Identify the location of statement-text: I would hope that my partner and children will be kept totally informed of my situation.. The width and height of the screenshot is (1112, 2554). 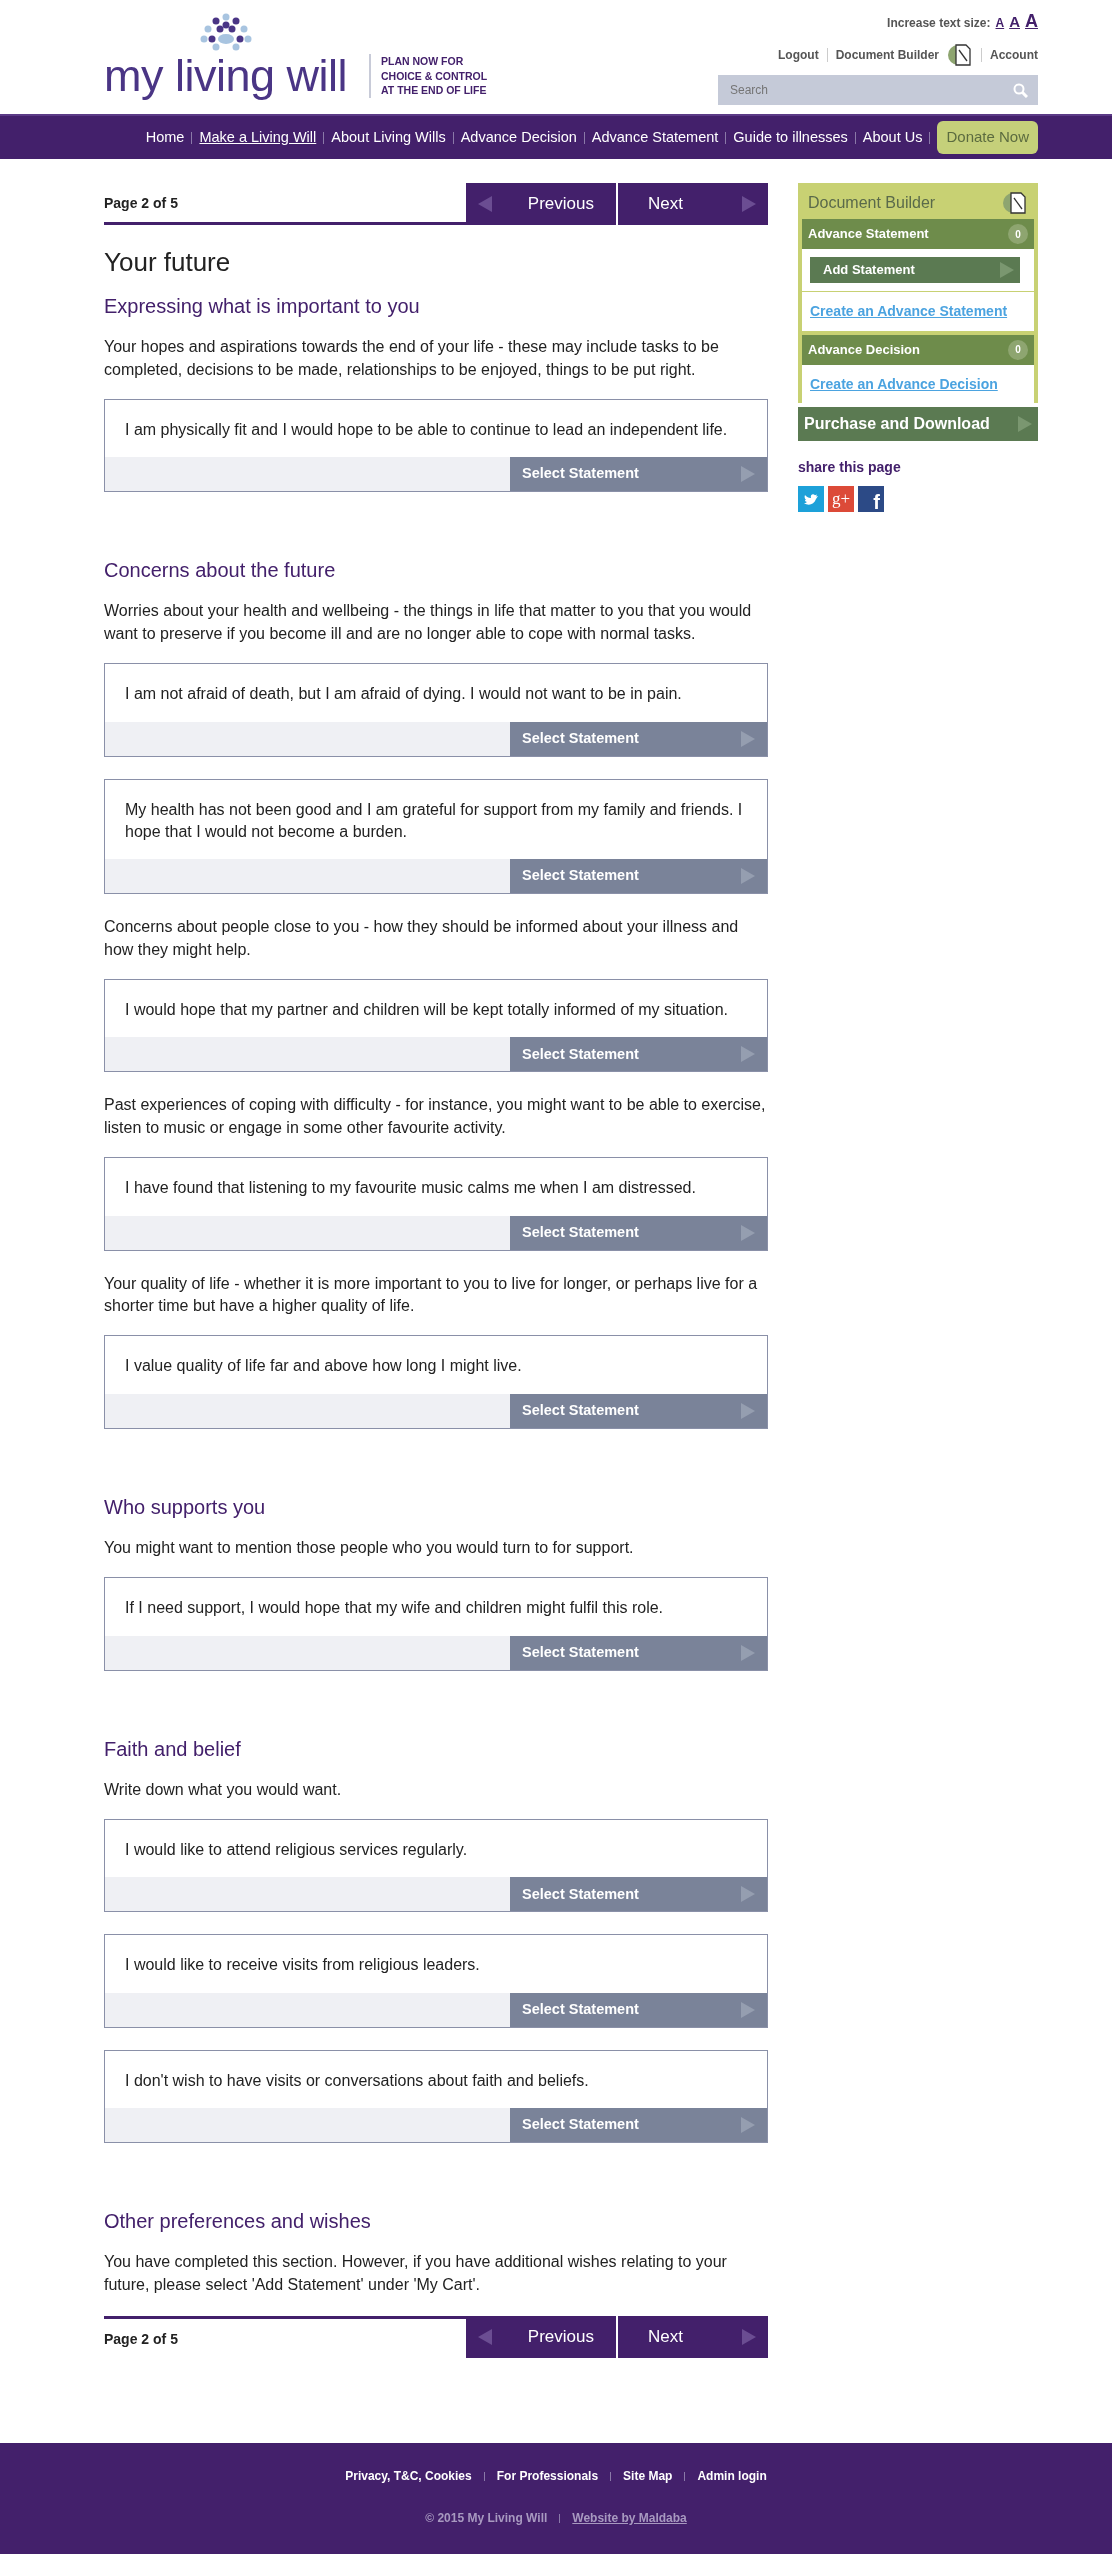
(426, 1010).